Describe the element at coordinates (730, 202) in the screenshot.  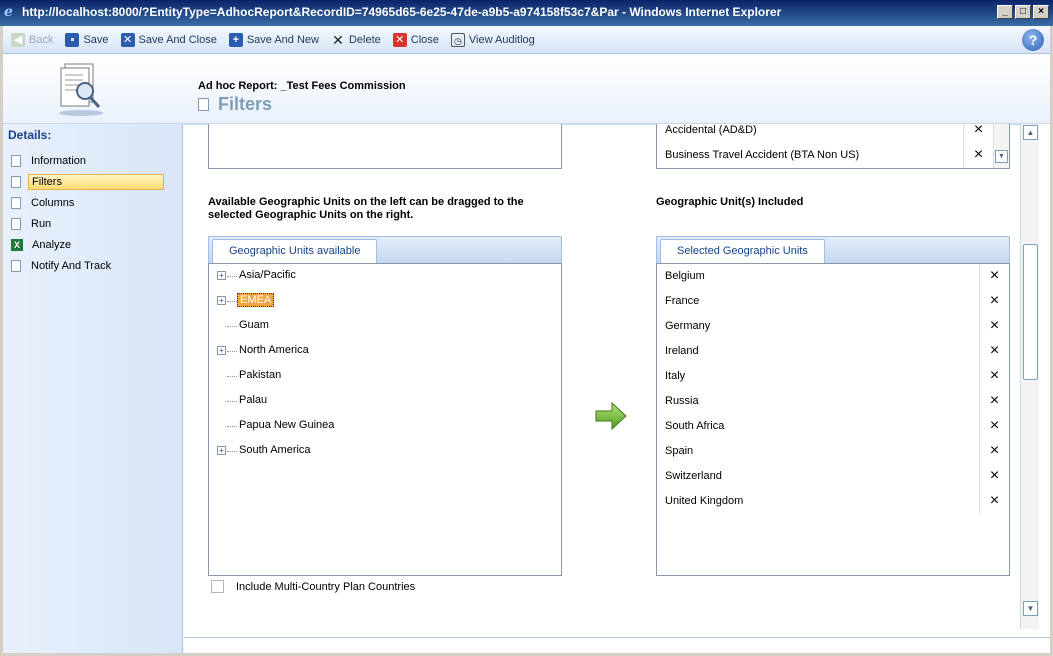
I see `selected-heading: Geographic Unit(s) Included` at that location.